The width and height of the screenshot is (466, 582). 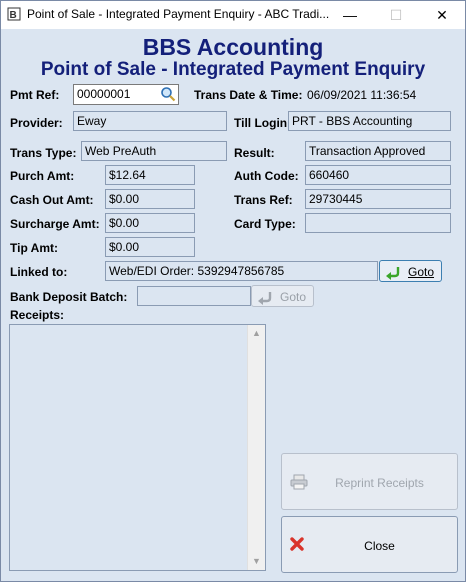 What do you see at coordinates (263, 123) in the screenshot?
I see `till-login-label: Till Login:` at bounding box center [263, 123].